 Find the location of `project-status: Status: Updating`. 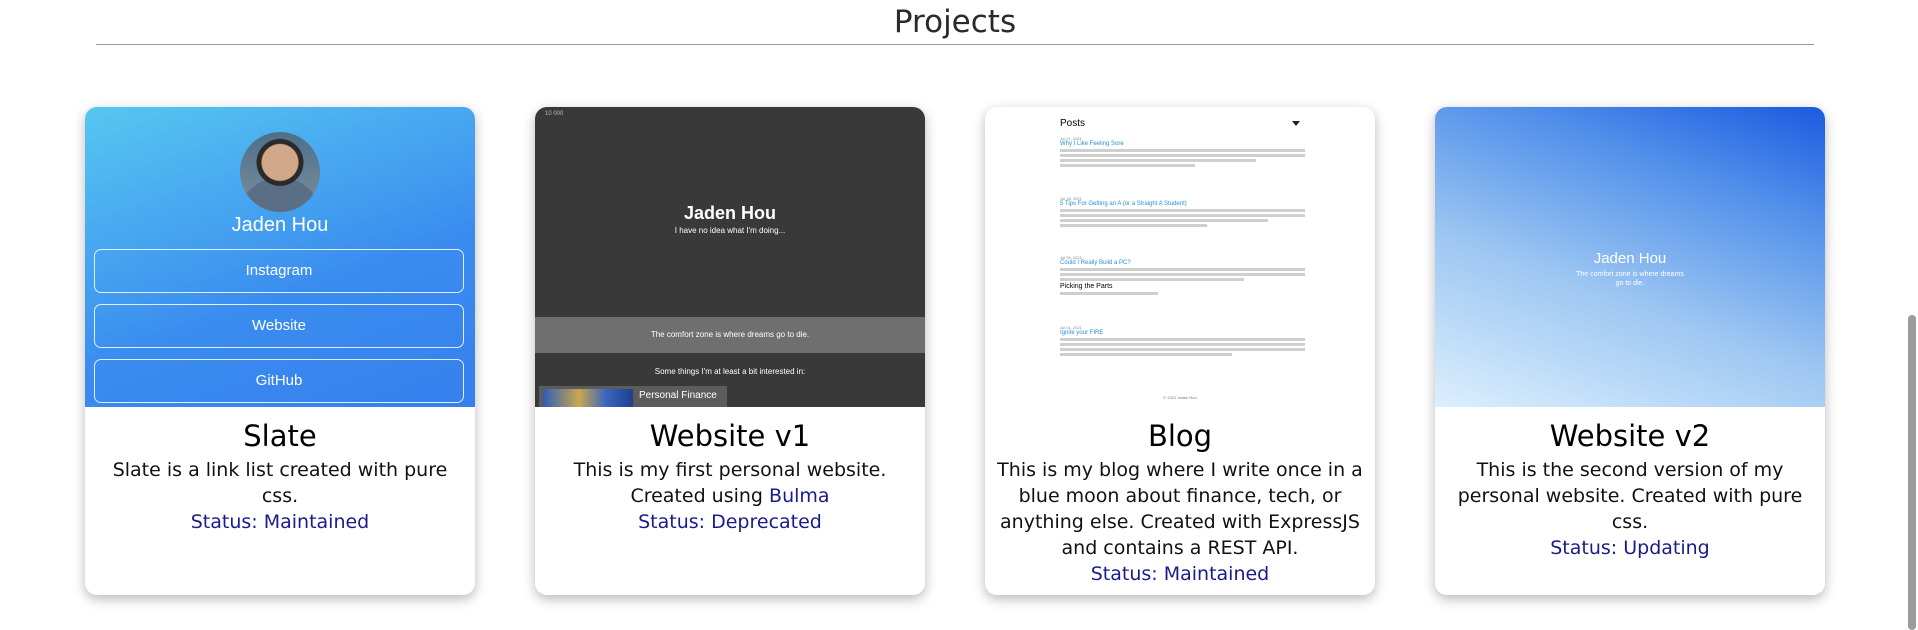

project-status: Status: Updating is located at coordinates (1630, 548).